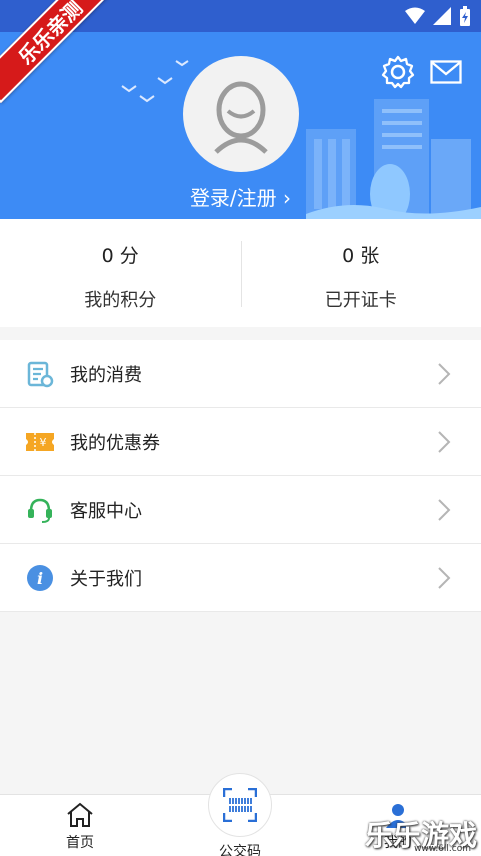 This screenshot has width=481, height=856. I want to click on tab-bus-code-label: 公交码, so click(240, 850).